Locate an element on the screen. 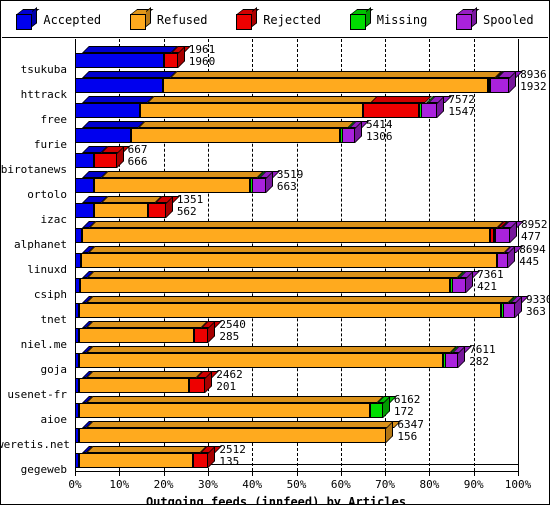  y-axis-label-alphanet: alphanet is located at coordinates (40, 244).